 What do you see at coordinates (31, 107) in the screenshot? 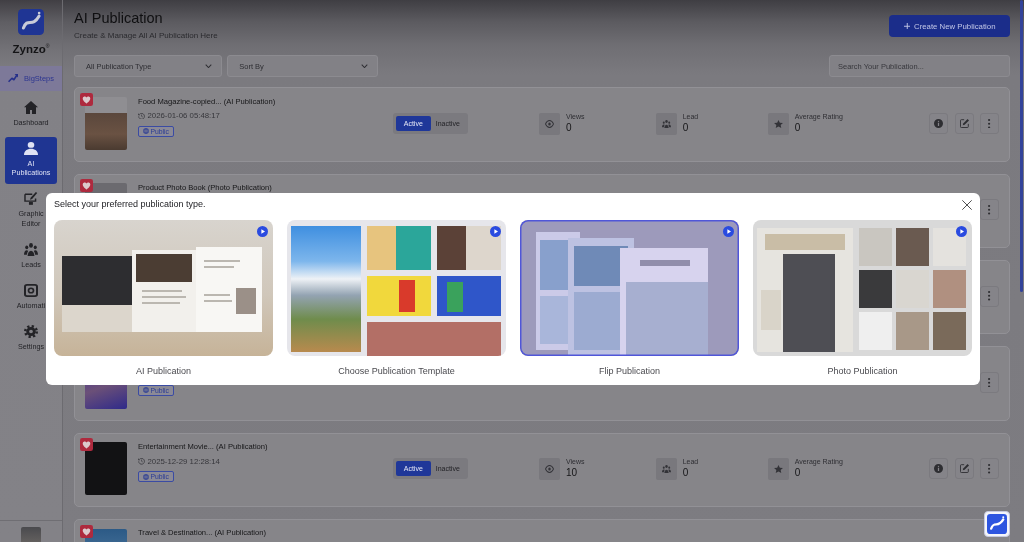
I see `home-icon` at bounding box center [31, 107].